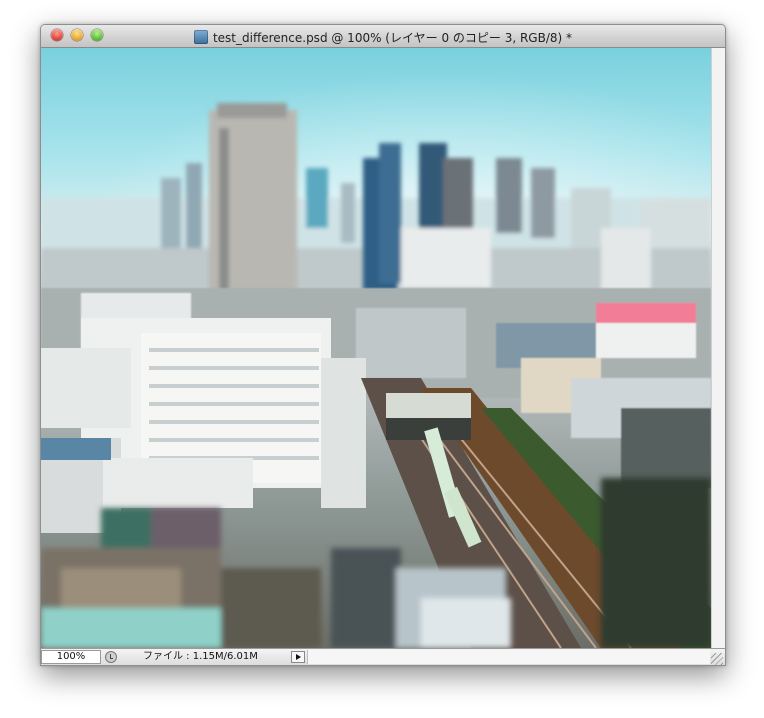  What do you see at coordinates (111, 657) in the screenshot?
I see `clock-icon` at bounding box center [111, 657].